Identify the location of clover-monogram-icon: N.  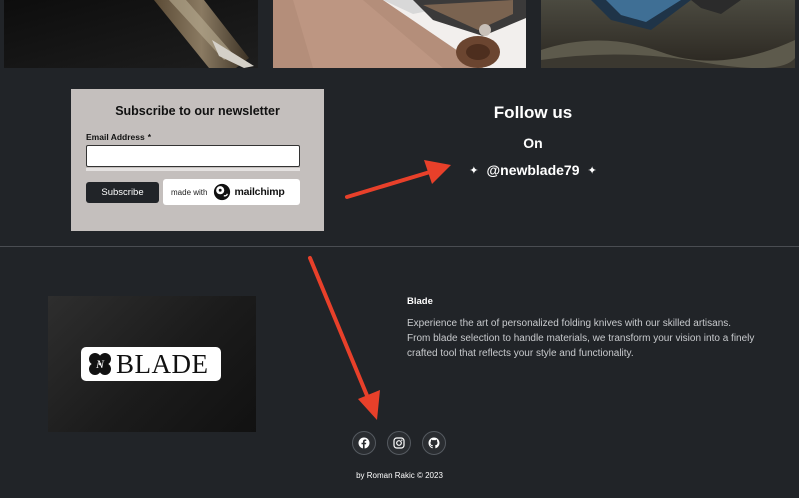
(100, 364).